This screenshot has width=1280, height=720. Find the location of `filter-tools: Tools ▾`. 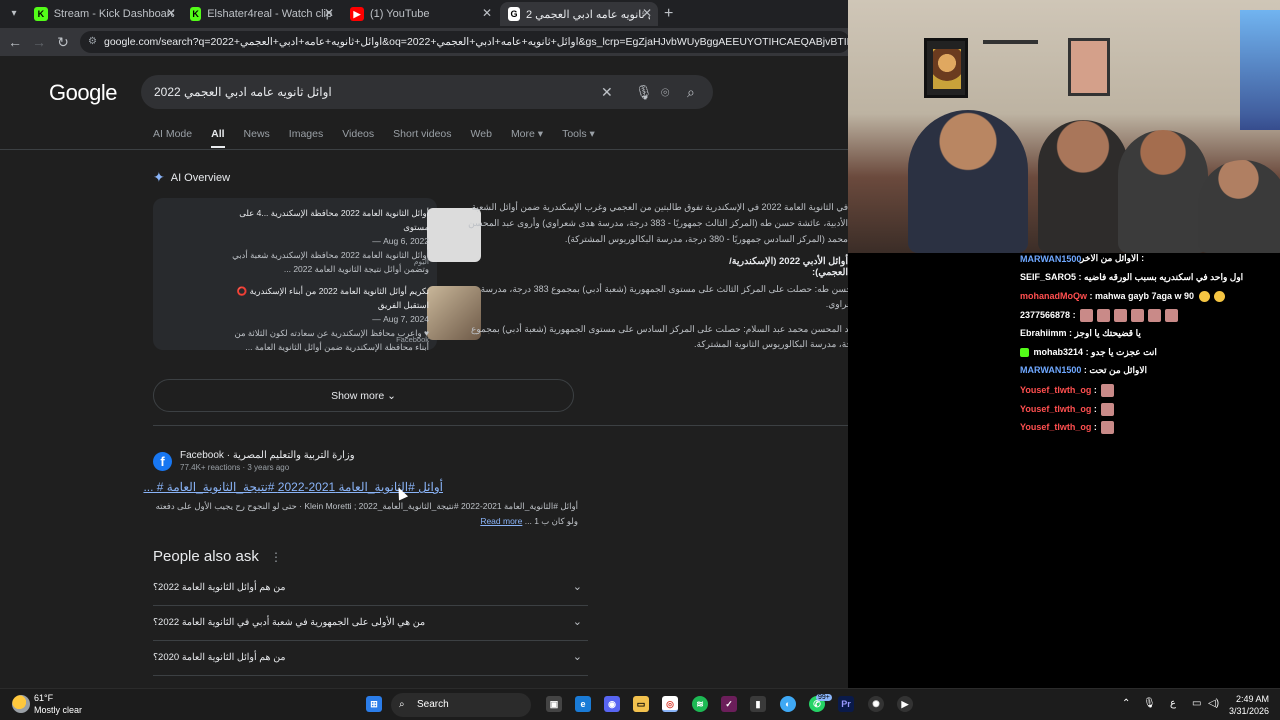

filter-tools: Tools ▾ is located at coordinates (578, 138).